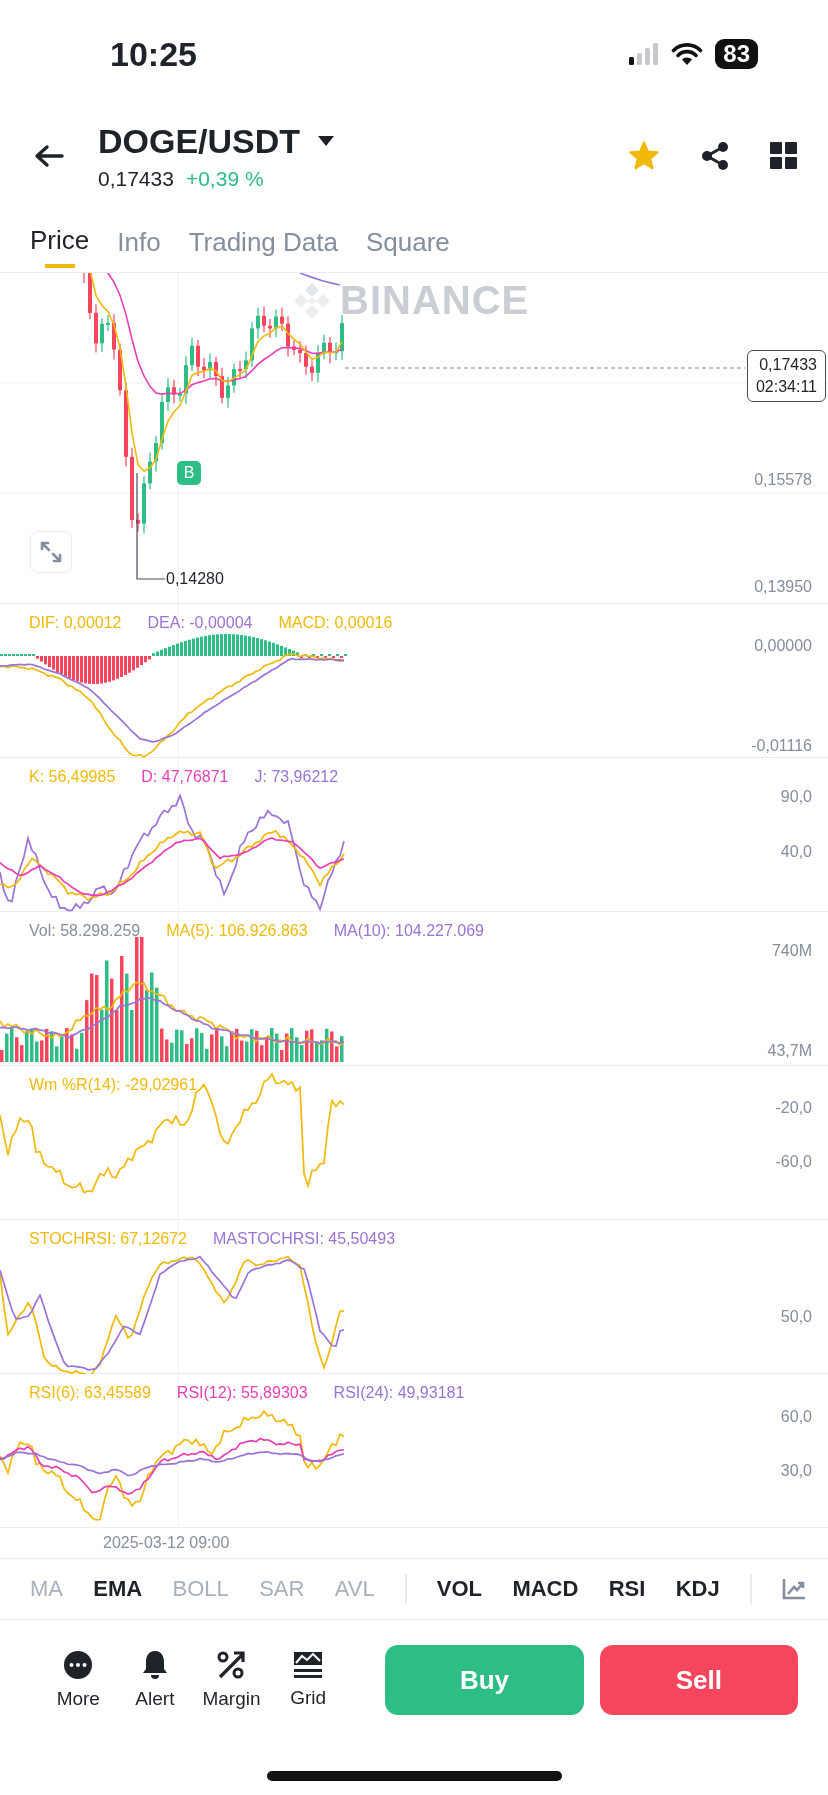 The height and width of the screenshot is (1795, 828). Describe the element at coordinates (783, 646) in the screenshot. I see `axis-label: 0,00000` at that location.